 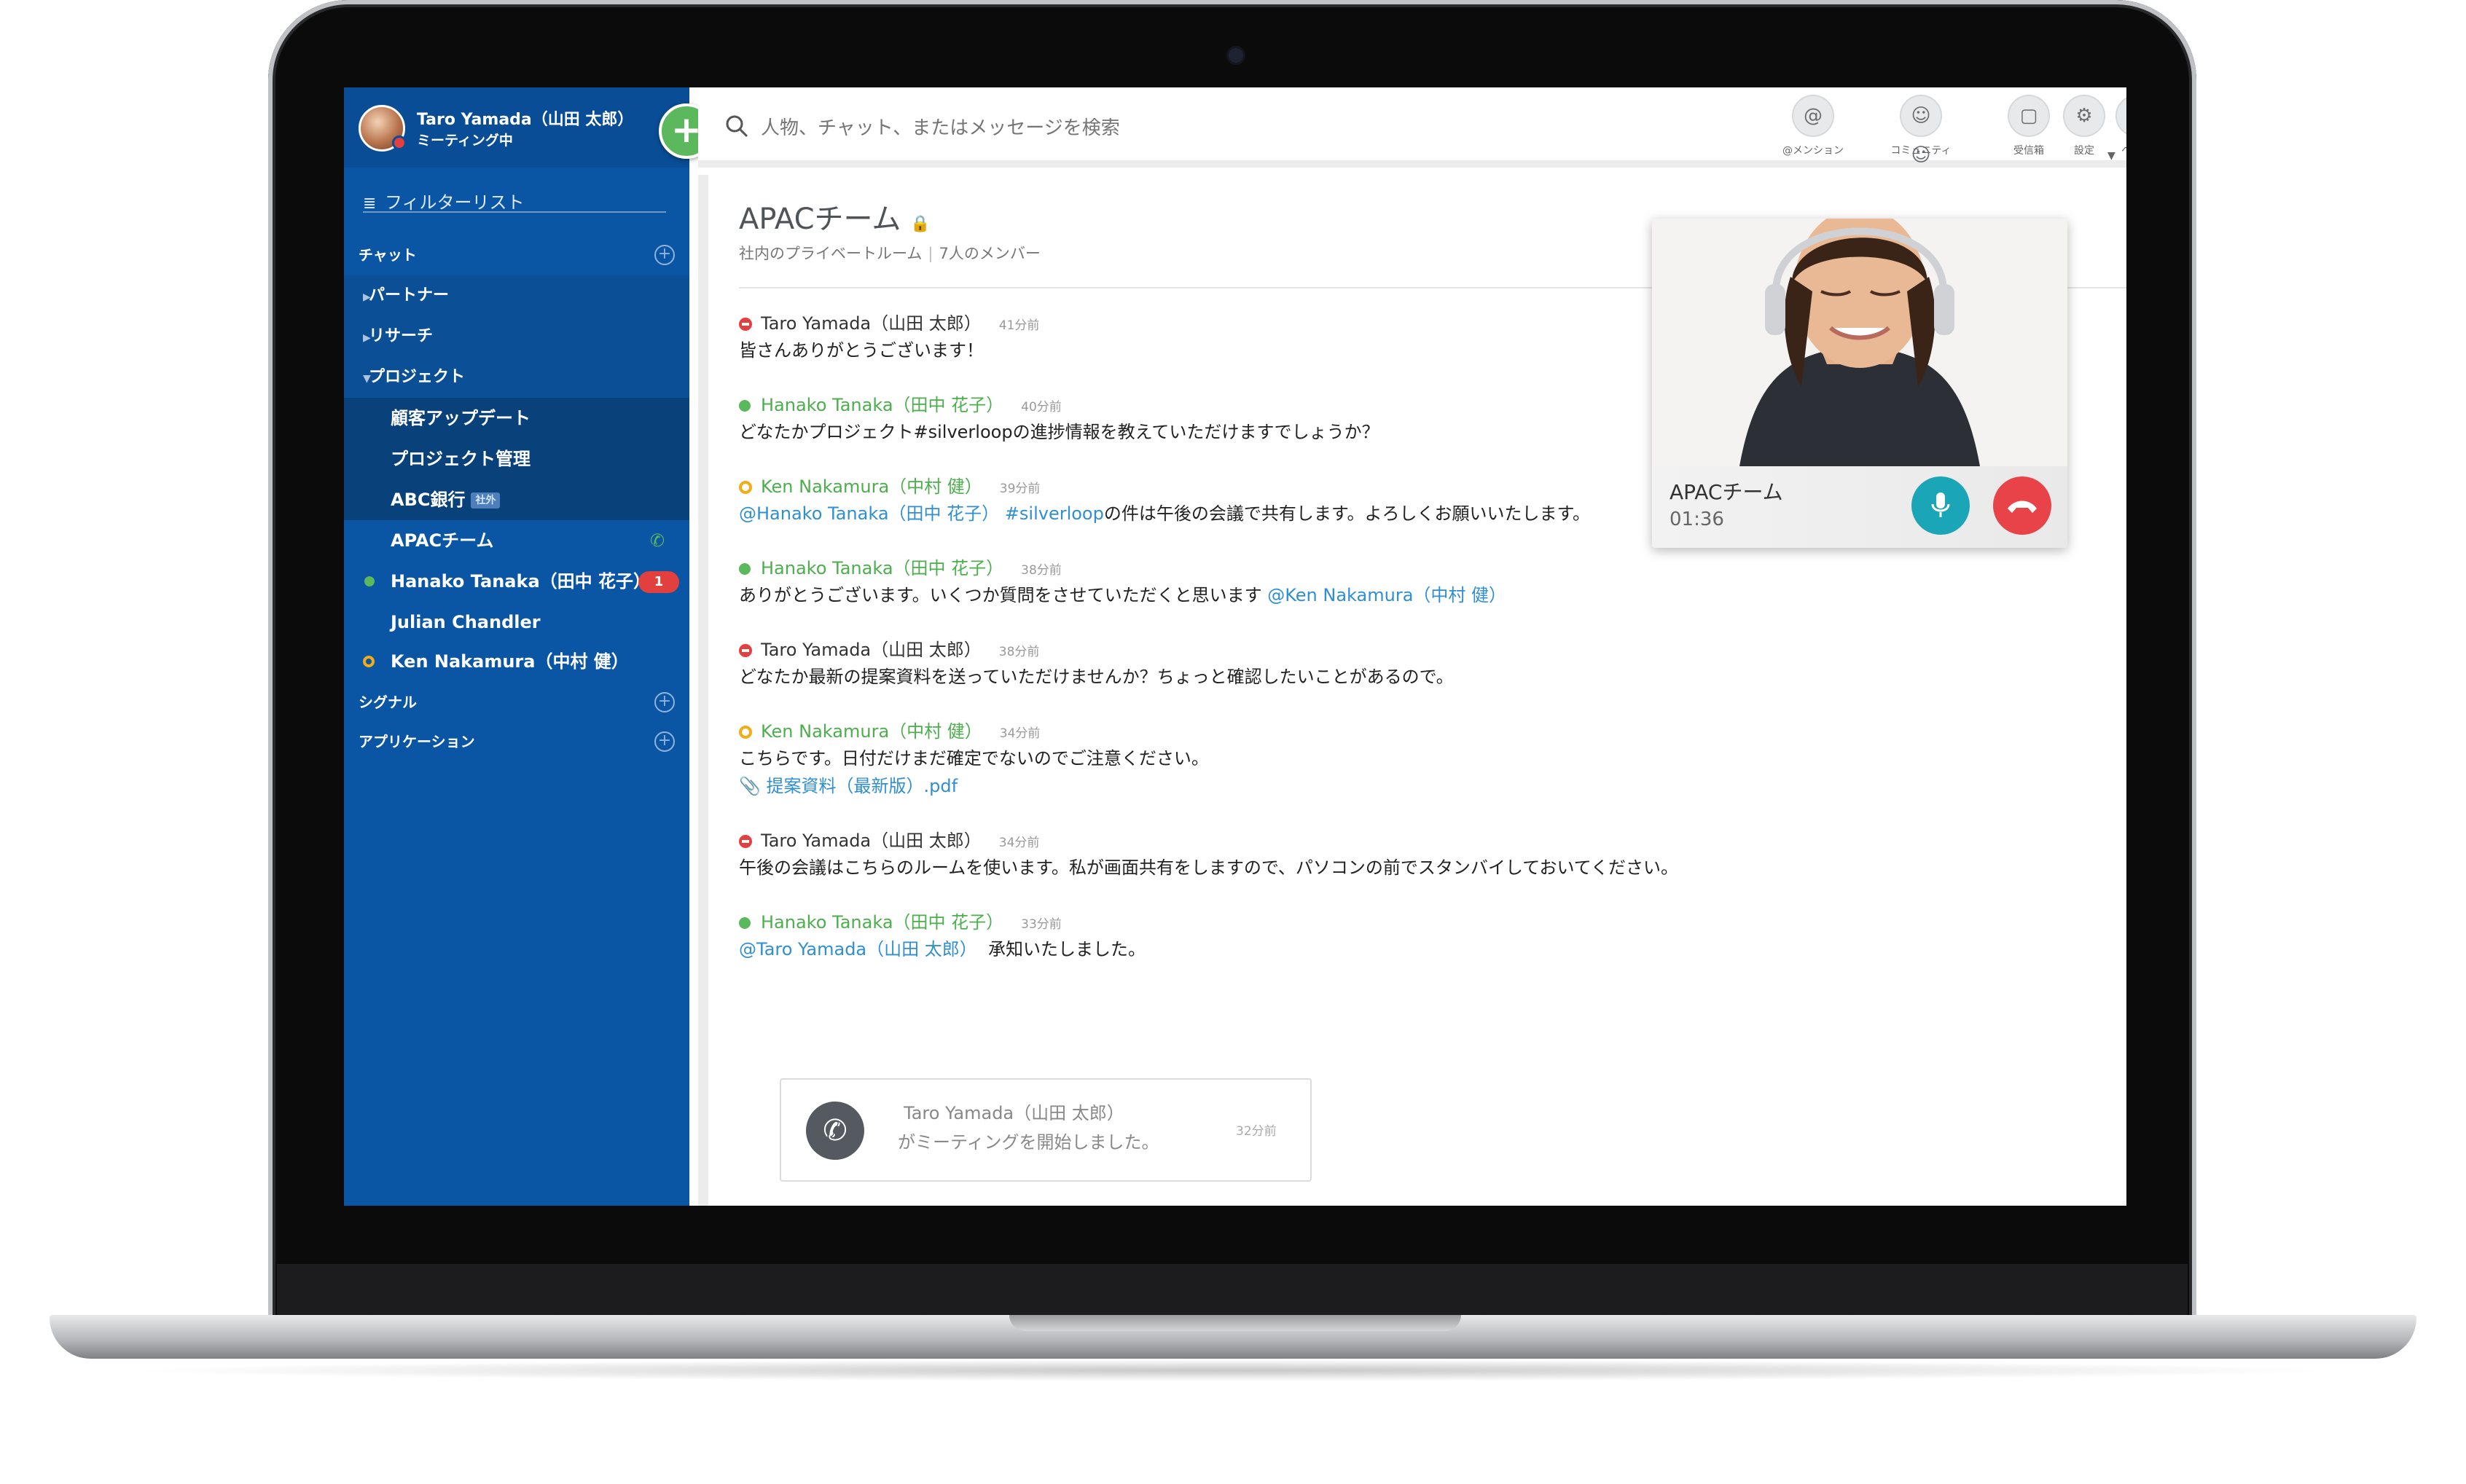 What do you see at coordinates (1256, 1131) in the screenshot?
I see `meeting-time: 32分前` at bounding box center [1256, 1131].